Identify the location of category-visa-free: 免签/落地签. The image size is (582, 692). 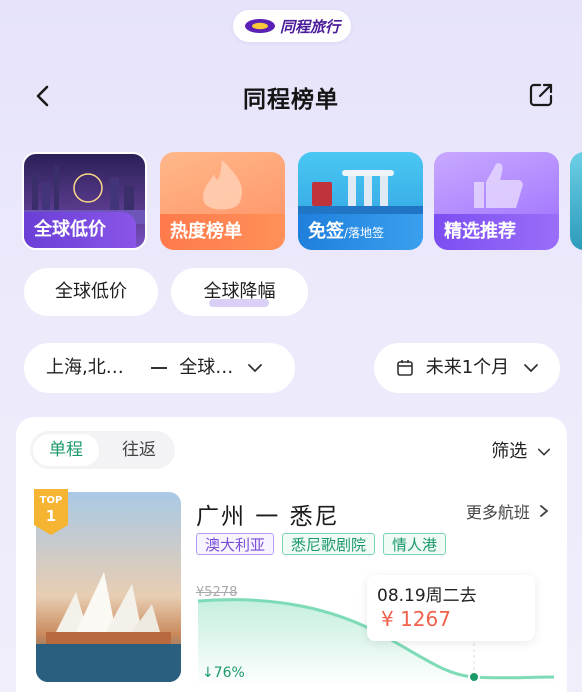
(360, 201).